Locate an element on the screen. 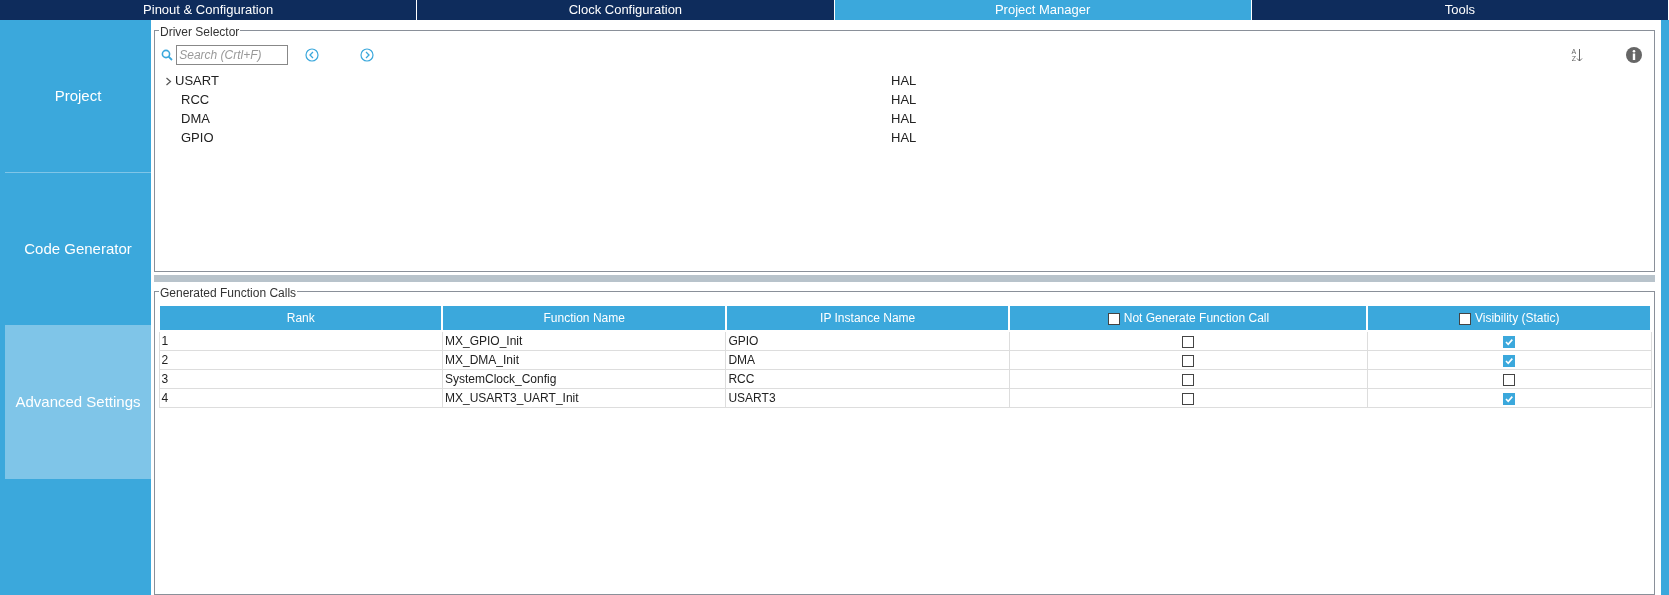 This screenshot has width=1669, height=595. table-cell: DMA is located at coordinates (867, 360).